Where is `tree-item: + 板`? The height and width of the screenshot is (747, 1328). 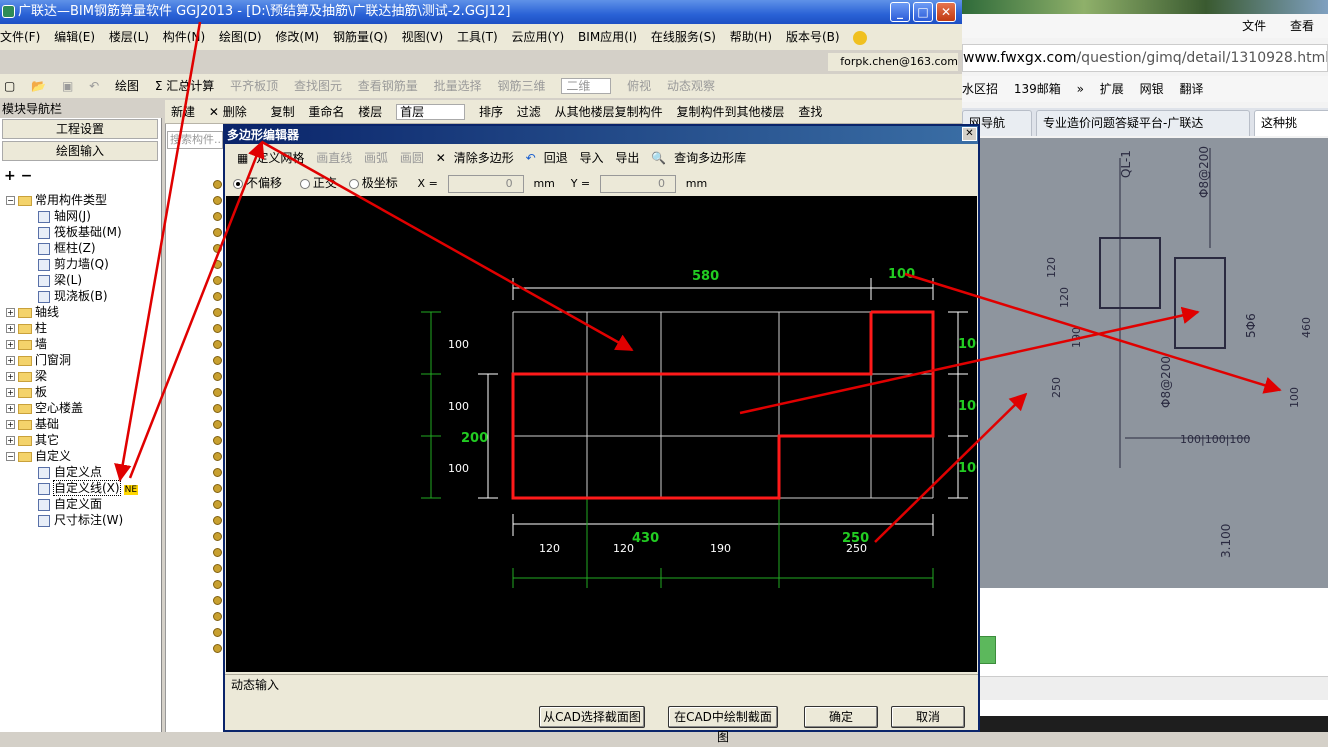 tree-item: + 板 is located at coordinates (26, 392).